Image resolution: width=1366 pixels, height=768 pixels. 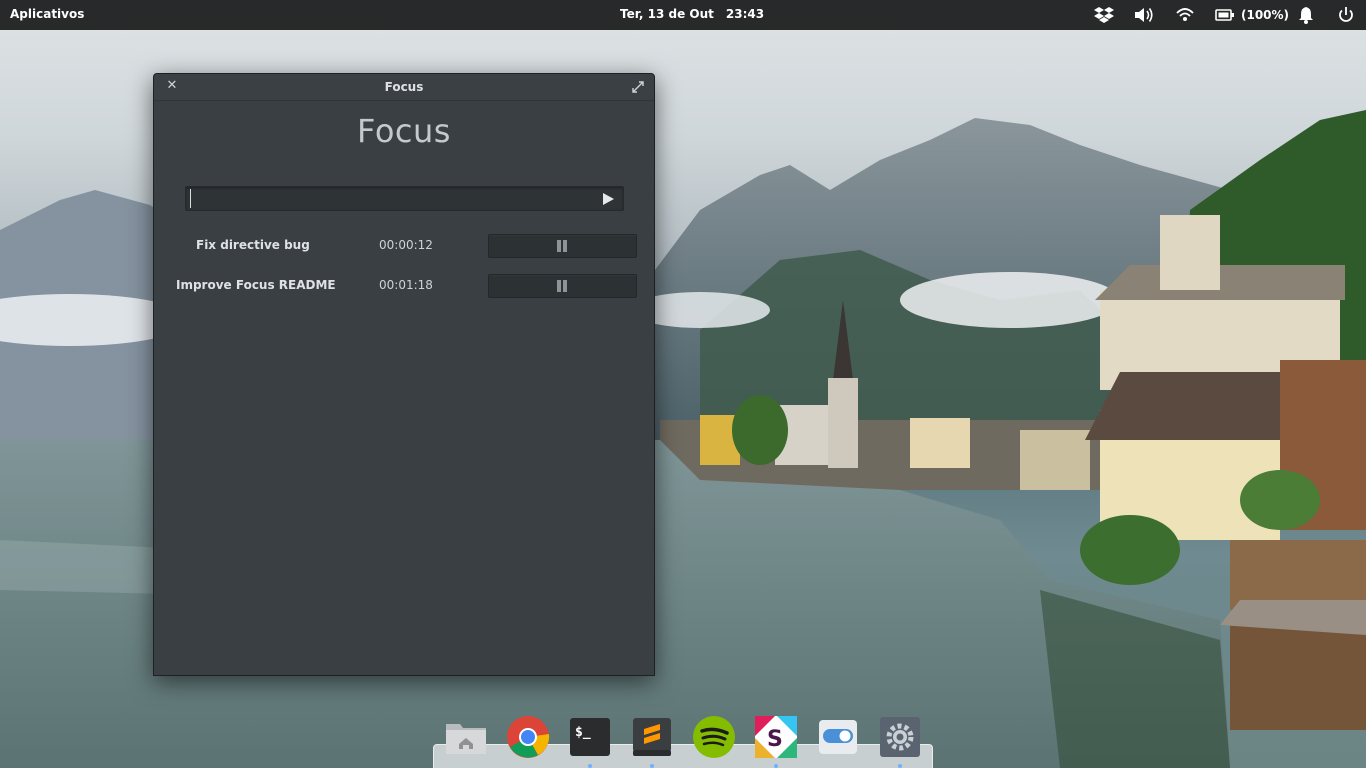 I want to click on svg-text: S, so click(x=775, y=739).